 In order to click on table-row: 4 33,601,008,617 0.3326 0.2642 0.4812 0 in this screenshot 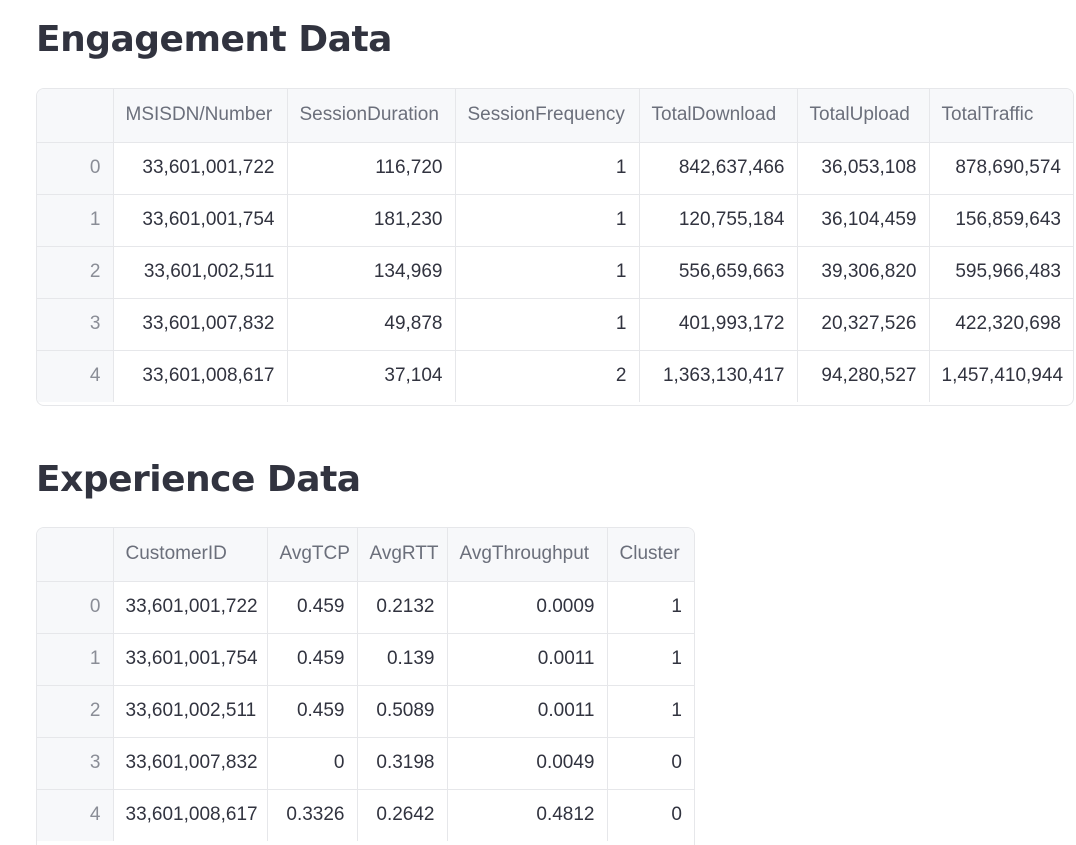, I will do `click(365, 815)`.